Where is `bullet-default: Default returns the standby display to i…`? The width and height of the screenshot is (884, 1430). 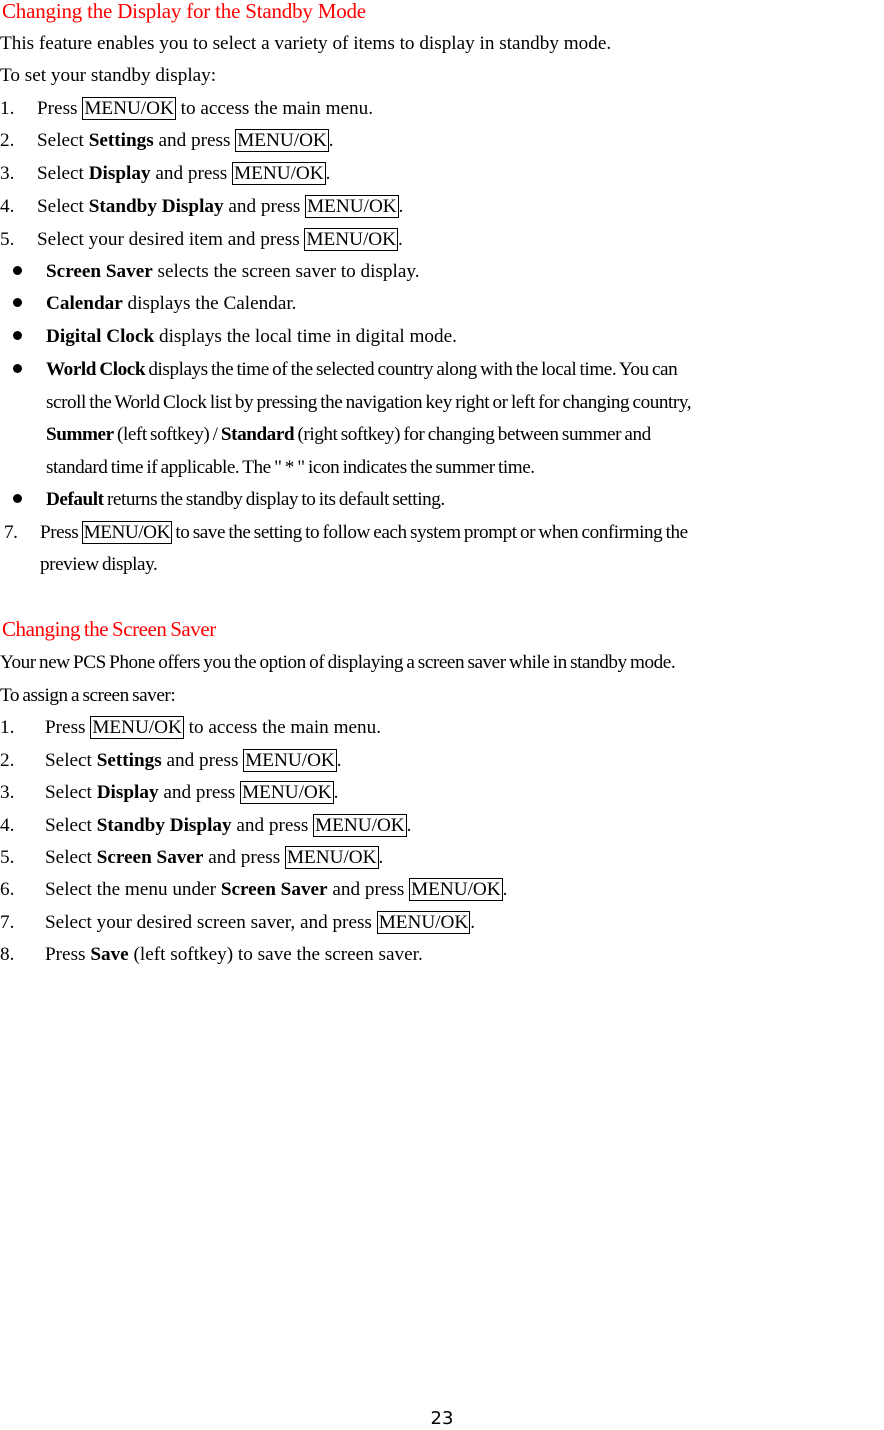 bullet-default: Default returns the standby display to i… is located at coordinates (245, 499).